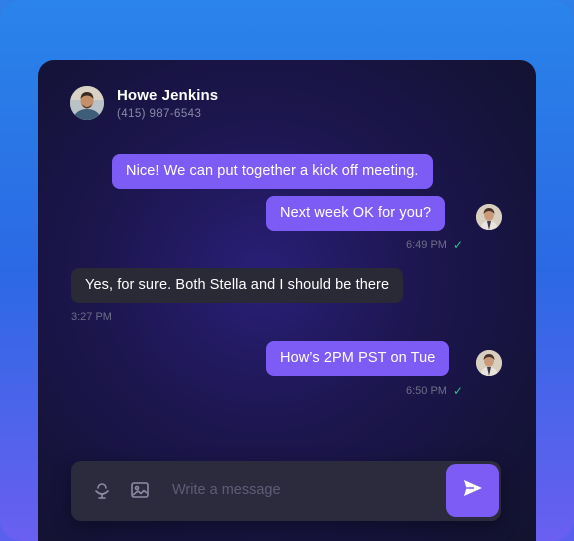 This screenshot has height=541, width=574. Describe the element at coordinates (102, 490) in the screenshot. I see `microphone-icon` at that location.